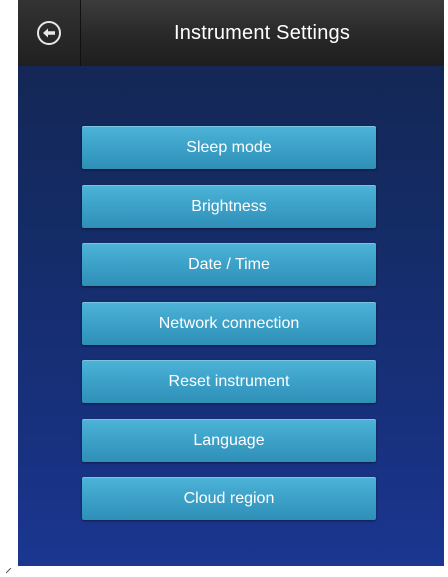  Describe the element at coordinates (229, 206) in the screenshot. I see `brightness-button: Brightness` at that location.